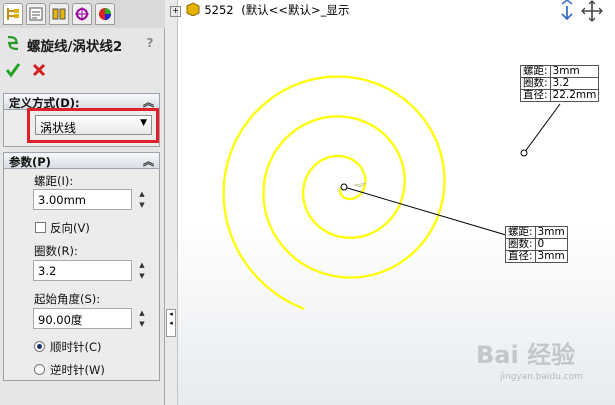  What do you see at coordinates (175, 11) in the screenshot?
I see `expand-icon: +` at bounding box center [175, 11].